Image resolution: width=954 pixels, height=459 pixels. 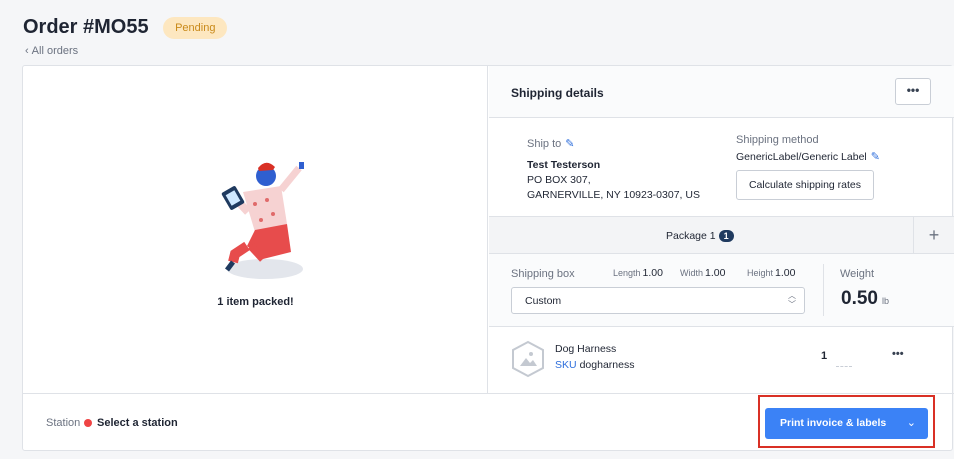 What do you see at coordinates (55, 51) in the screenshot?
I see `back-link-label: All orders` at bounding box center [55, 51].